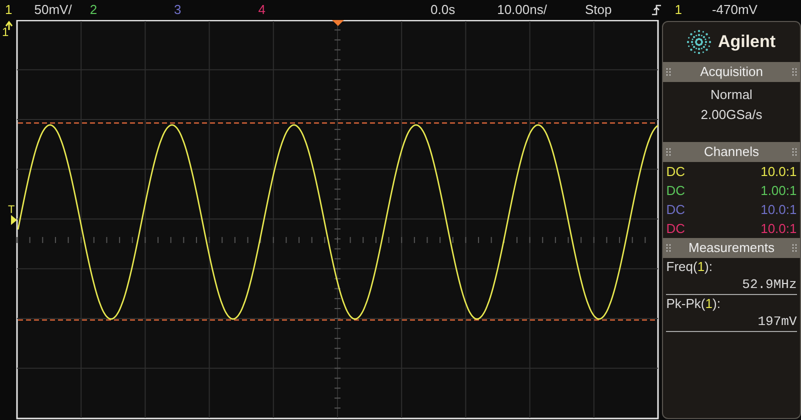  Describe the element at coordinates (693, 304) in the screenshot. I see `measurement-label: Pk-Pk(1):` at that location.